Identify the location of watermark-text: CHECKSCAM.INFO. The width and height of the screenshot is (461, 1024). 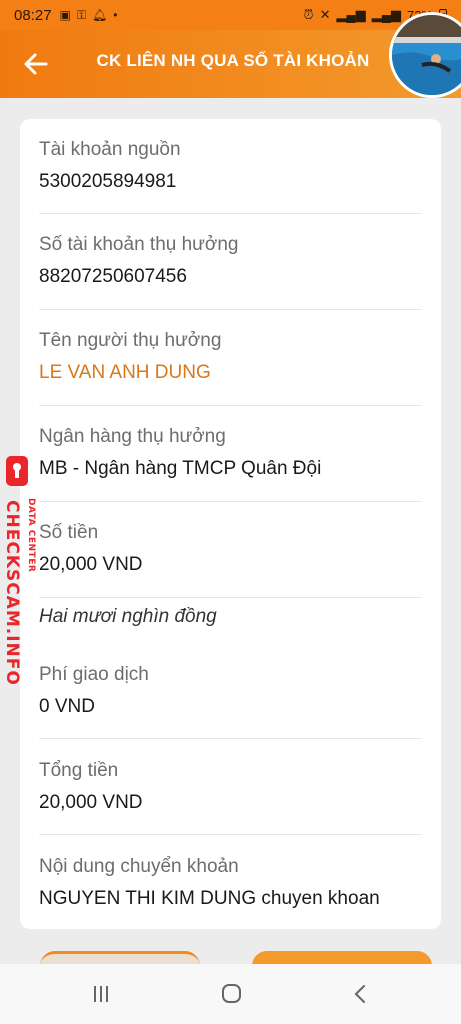
(12, 593).